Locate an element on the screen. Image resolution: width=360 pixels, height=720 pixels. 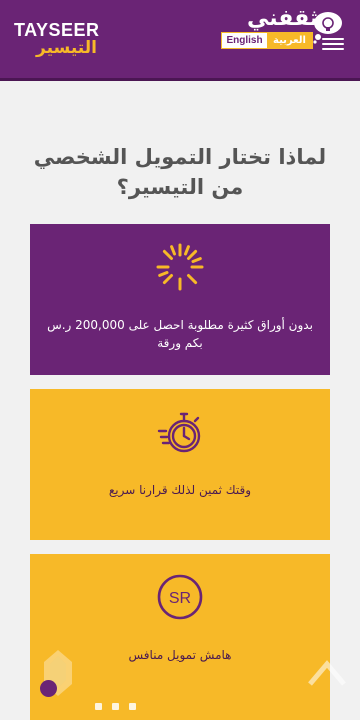
brand-name: ثقفني is located at coordinates (283, 18).